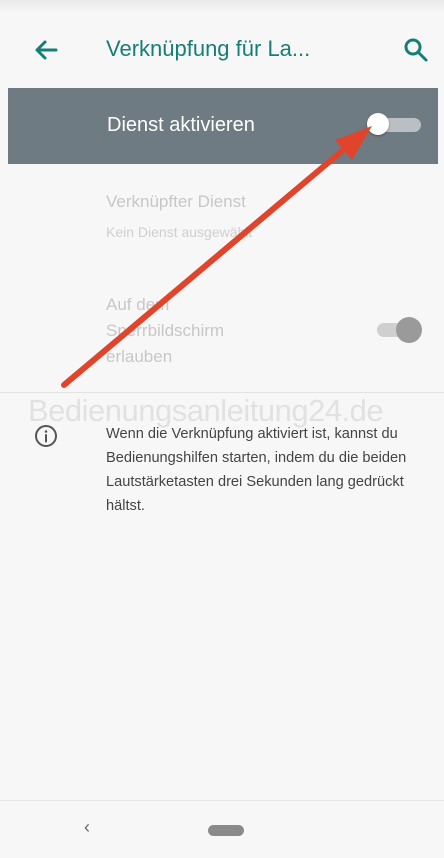 The image size is (444, 858). I want to click on info-icon, so click(46, 436).